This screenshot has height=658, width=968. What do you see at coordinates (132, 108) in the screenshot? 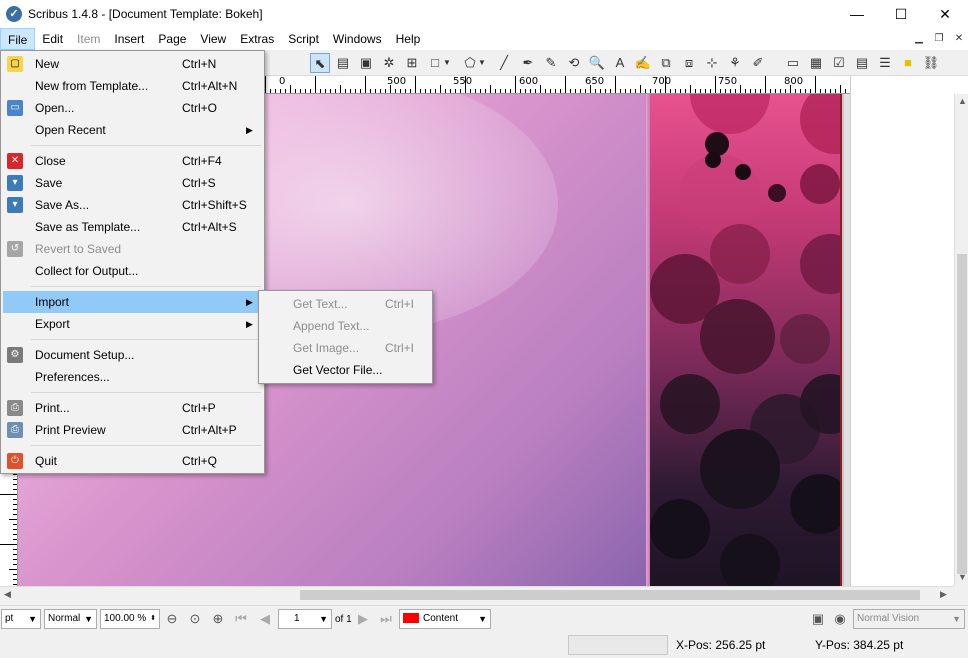
I see `menu-item-open: ▭ Open... Ctrl+O` at bounding box center [132, 108].